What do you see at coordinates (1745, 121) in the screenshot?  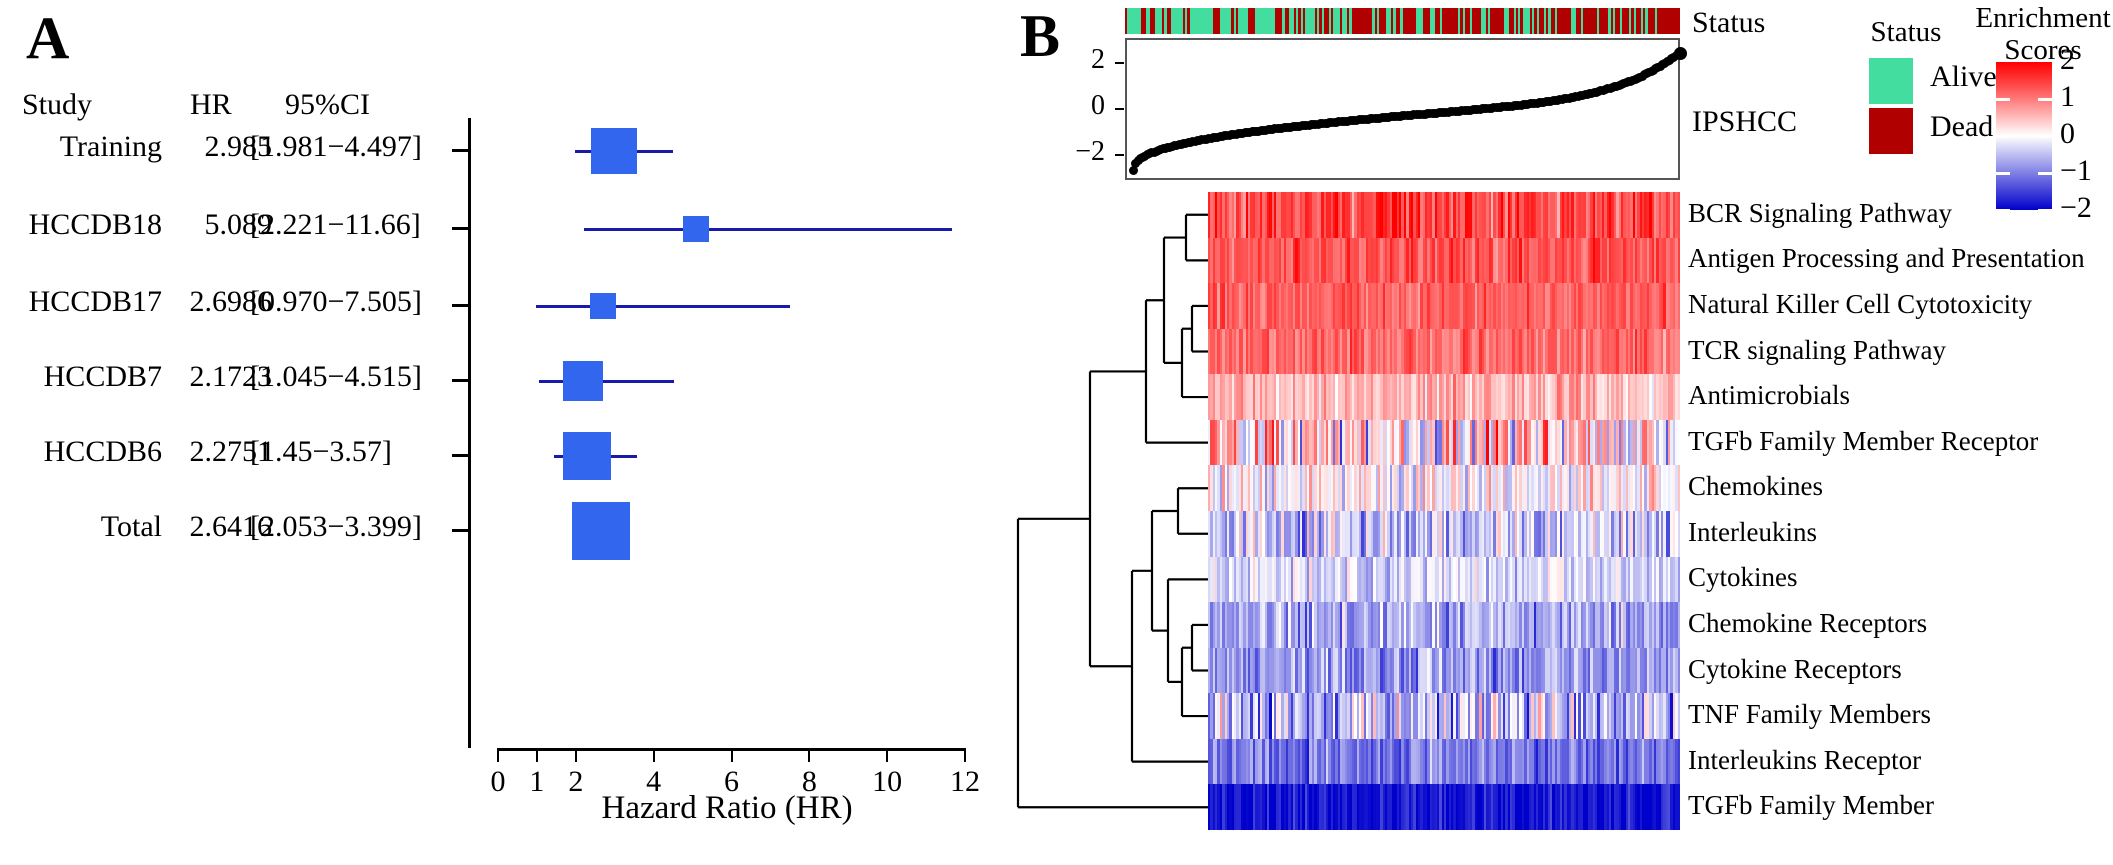 I see `ipshcc-label: IPSHCC` at bounding box center [1745, 121].